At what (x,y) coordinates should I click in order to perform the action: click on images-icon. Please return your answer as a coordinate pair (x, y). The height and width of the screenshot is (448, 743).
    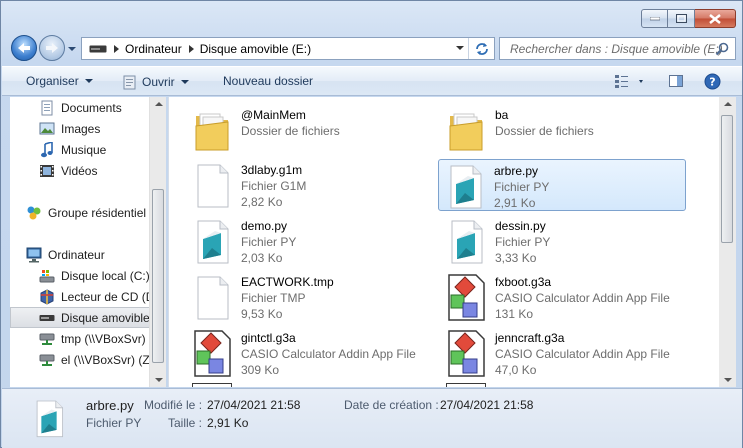
    Looking at the image, I should click on (47, 129).